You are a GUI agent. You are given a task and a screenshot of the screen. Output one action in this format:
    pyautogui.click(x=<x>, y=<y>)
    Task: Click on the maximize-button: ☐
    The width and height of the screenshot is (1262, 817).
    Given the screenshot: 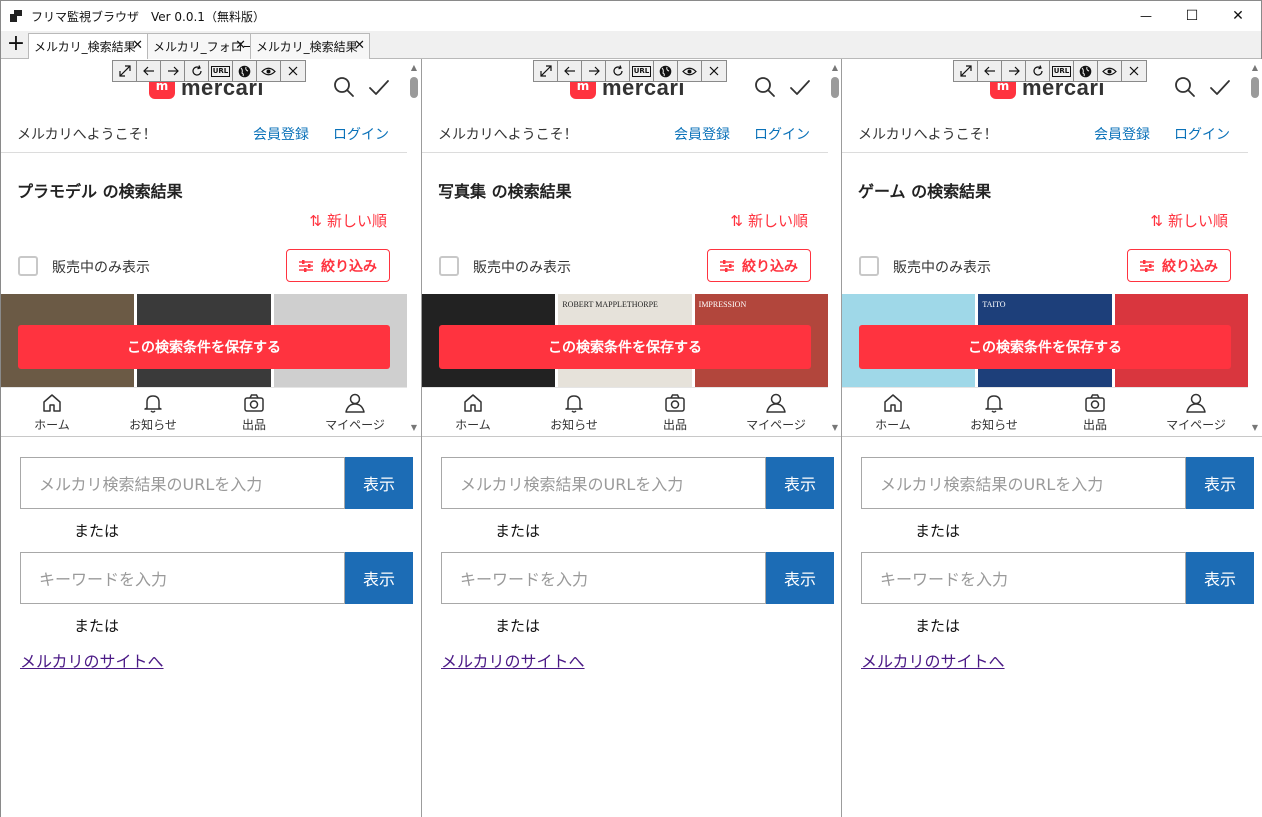 What is the action you would take?
    pyautogui.click(x=1192, y=16)
    